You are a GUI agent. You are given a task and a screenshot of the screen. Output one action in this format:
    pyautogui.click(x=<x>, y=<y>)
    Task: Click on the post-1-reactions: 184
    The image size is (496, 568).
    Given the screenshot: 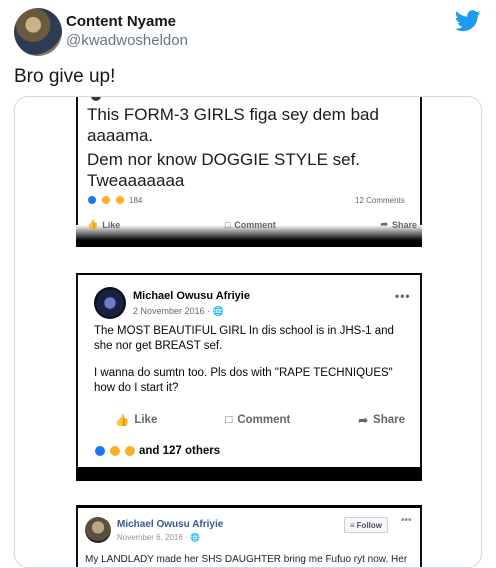 What is the action you would take?
    pyautogui.click(x=114, y=200)
    